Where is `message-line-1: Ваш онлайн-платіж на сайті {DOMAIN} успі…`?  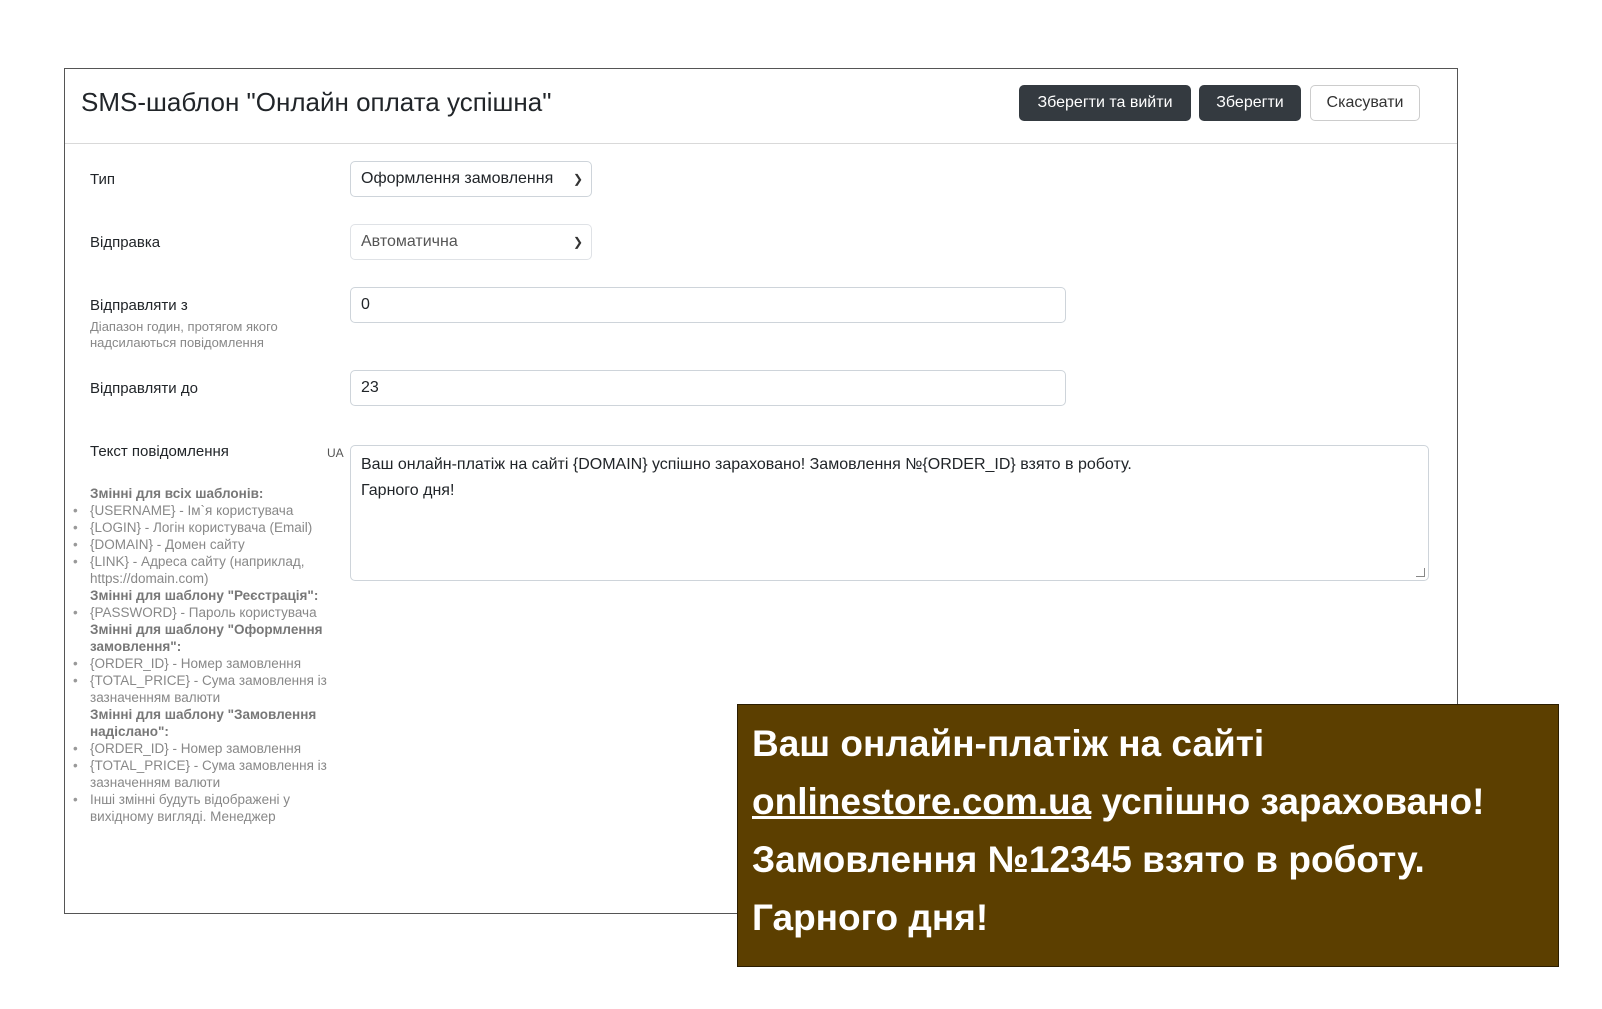
message-line-1: Ваш онлайн-платіж на сайті {DOMAIN} успі… is located at coordinates (746, 464).